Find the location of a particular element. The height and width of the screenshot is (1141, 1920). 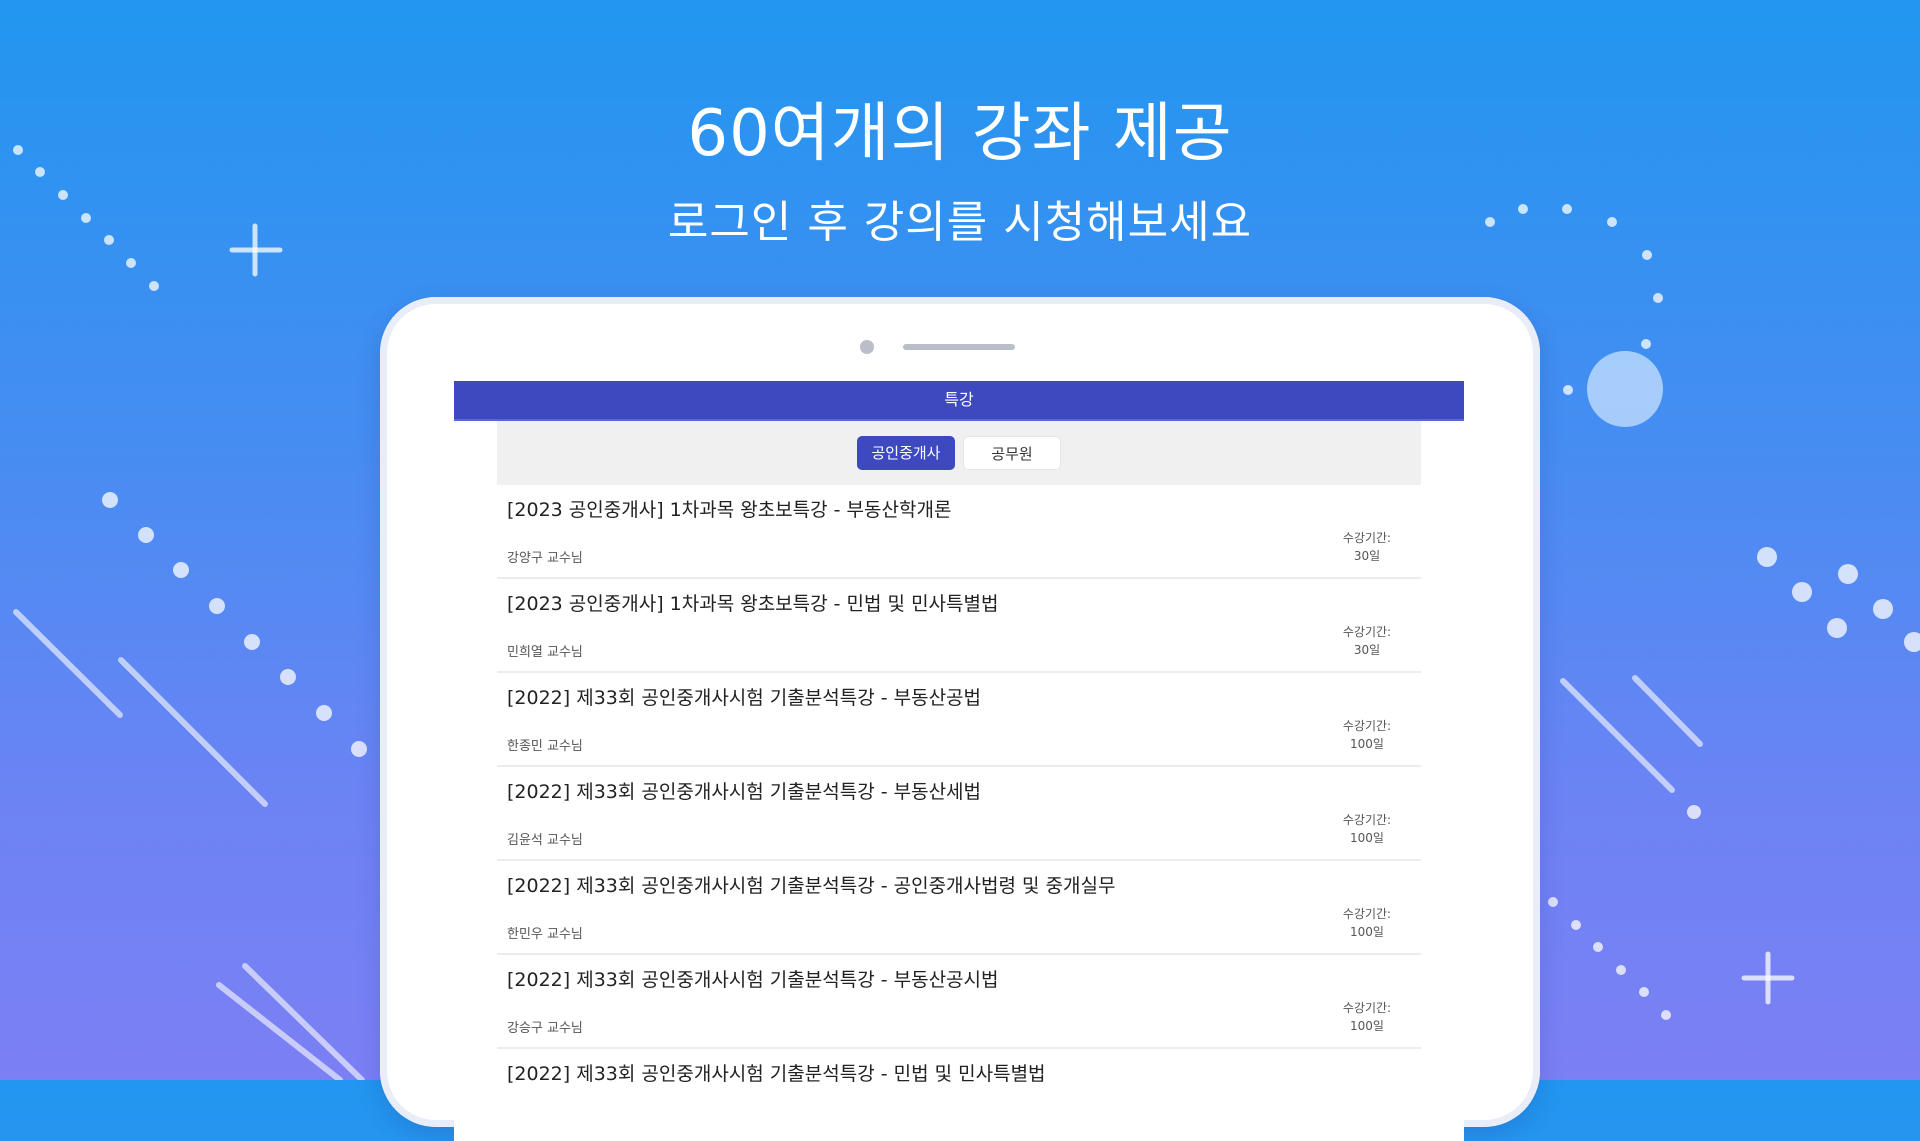

course-teacher: 한종민 교수님 is located at coordinates (545, 746).